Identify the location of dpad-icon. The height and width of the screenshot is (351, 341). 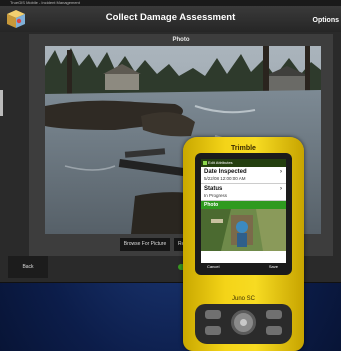
(243, 322).